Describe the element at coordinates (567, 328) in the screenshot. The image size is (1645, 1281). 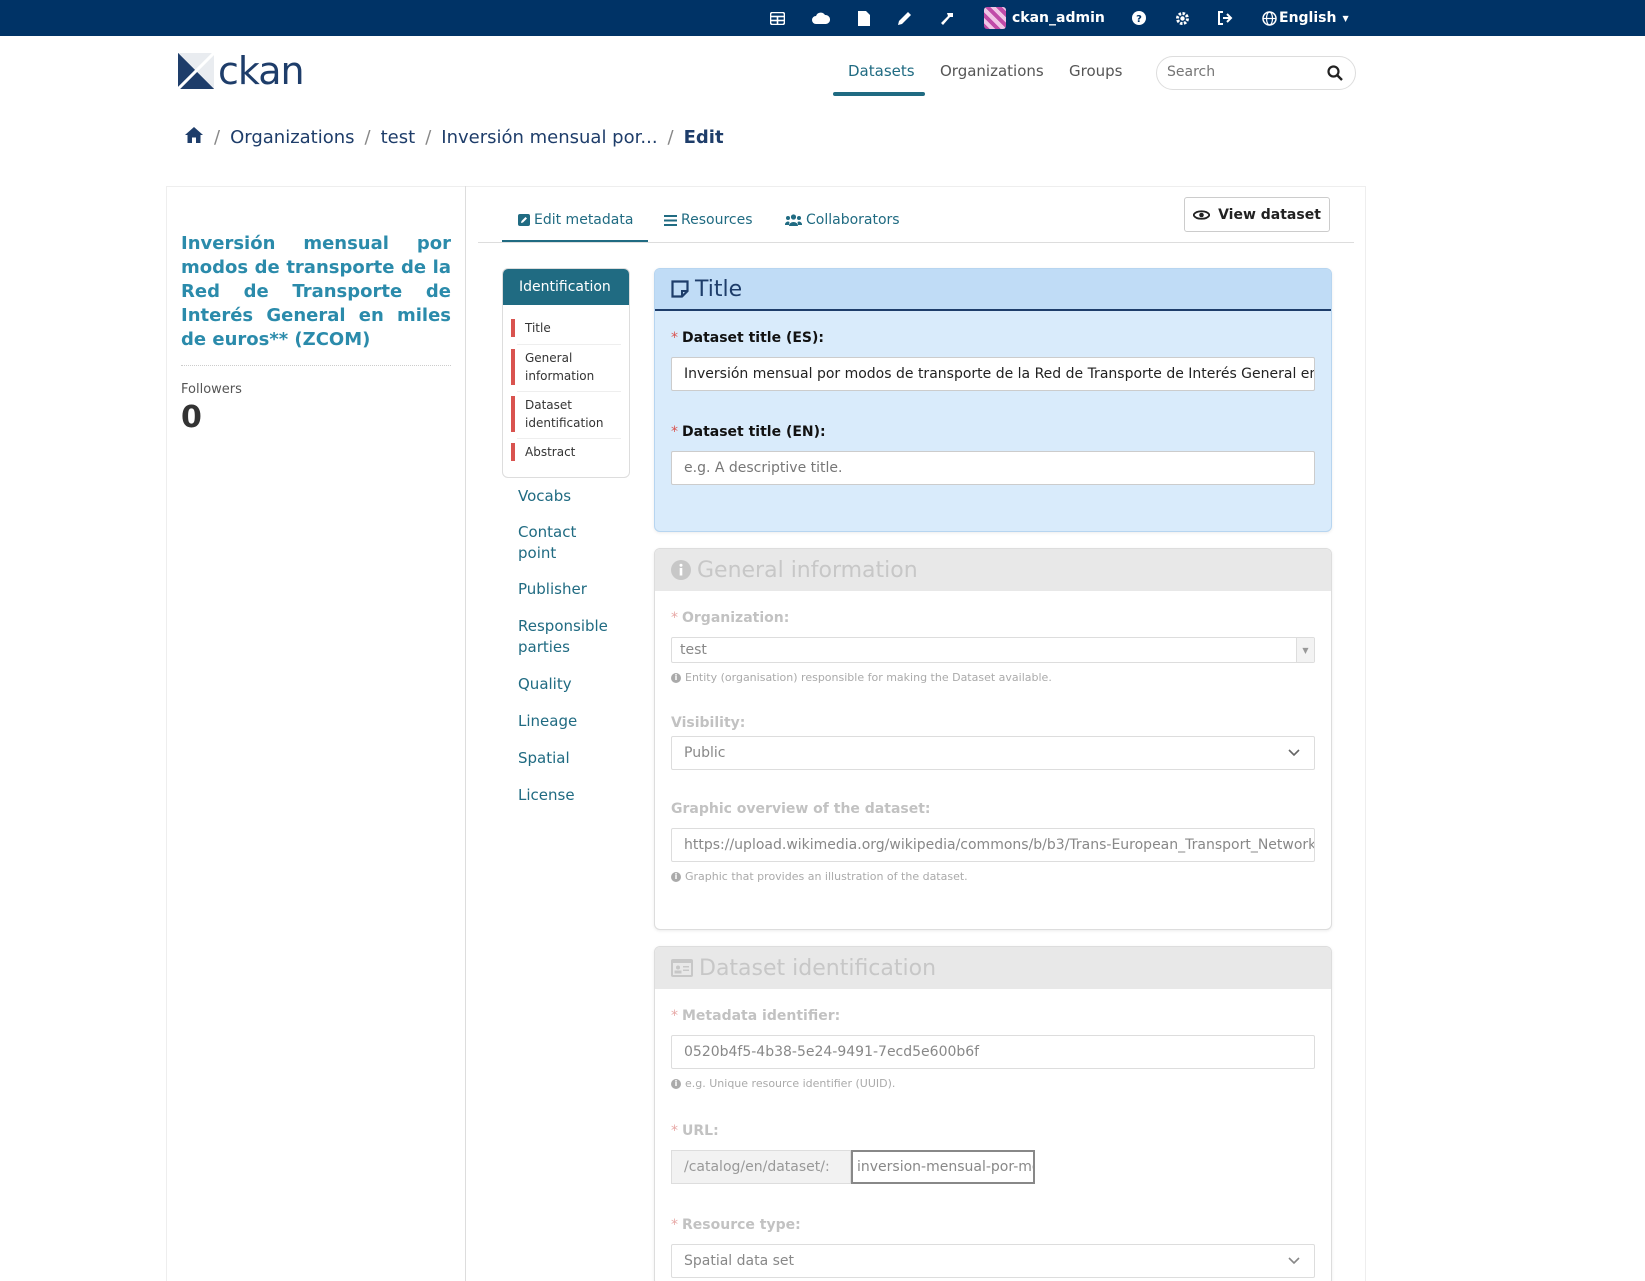
I see `form-nav-title: Title` at that location.